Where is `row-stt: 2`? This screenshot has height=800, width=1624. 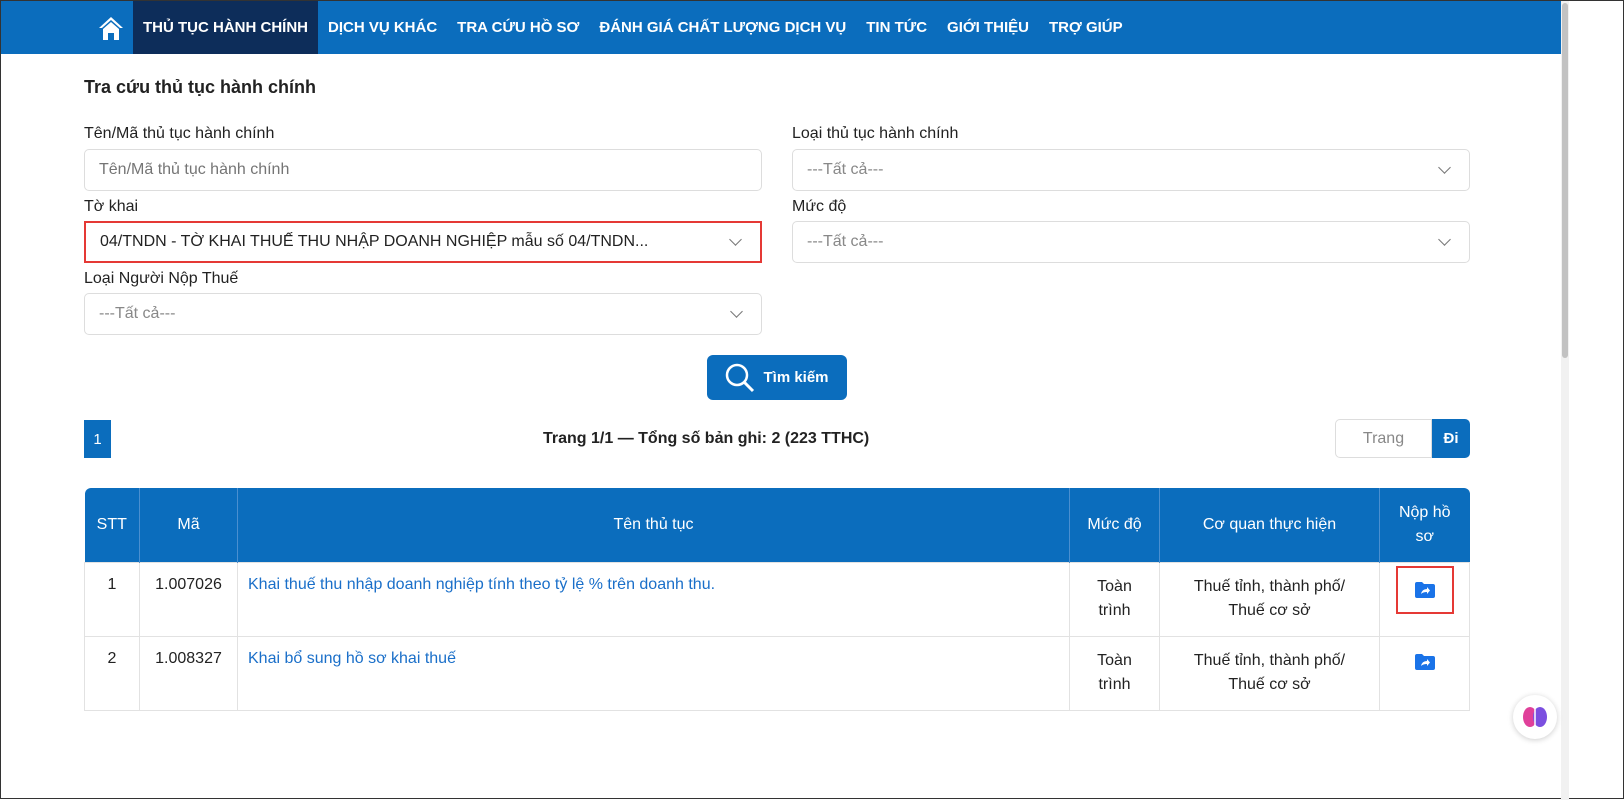
row-stt: 2 is located at coordinates (112, 673).